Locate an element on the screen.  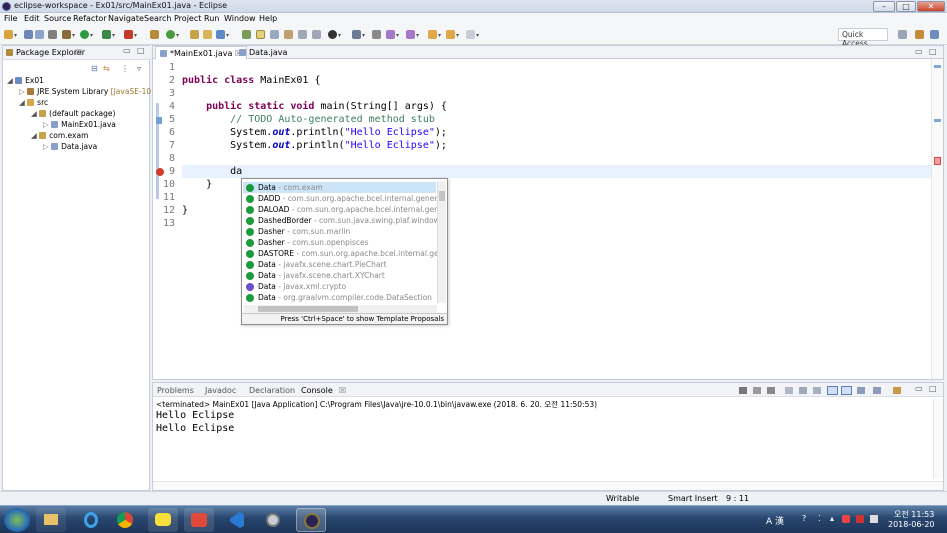
menu-navigate: Navigate is located at coordinates (126, 18).